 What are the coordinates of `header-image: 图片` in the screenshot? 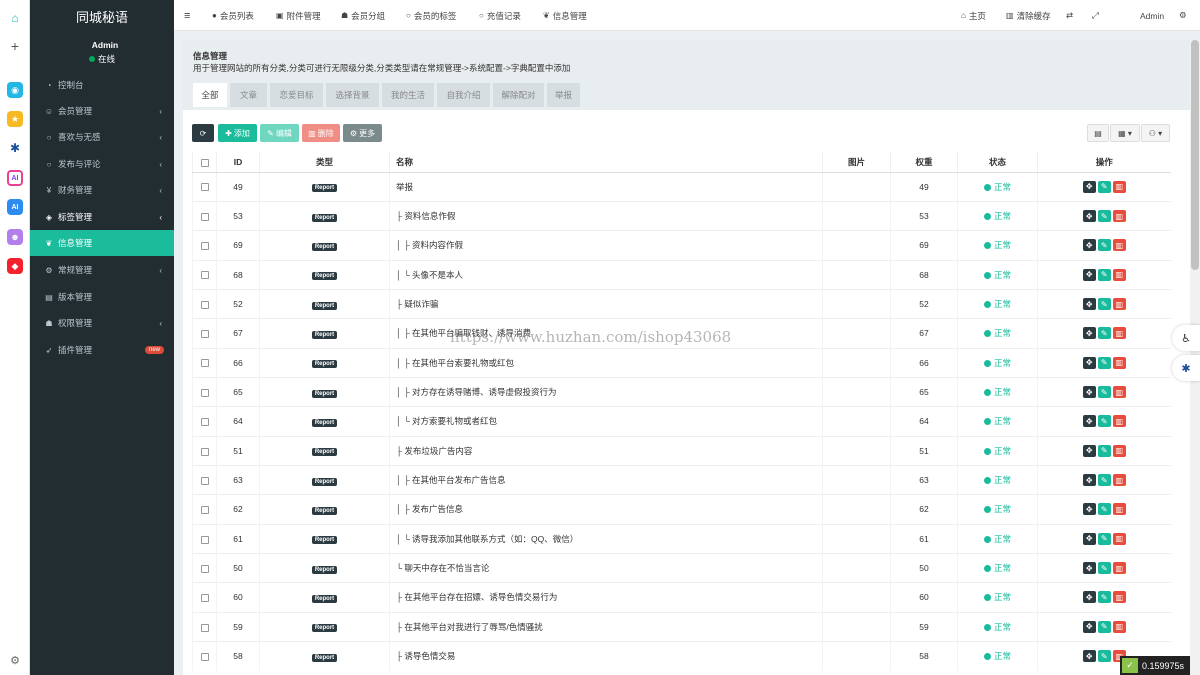 It's located at (856, 162).